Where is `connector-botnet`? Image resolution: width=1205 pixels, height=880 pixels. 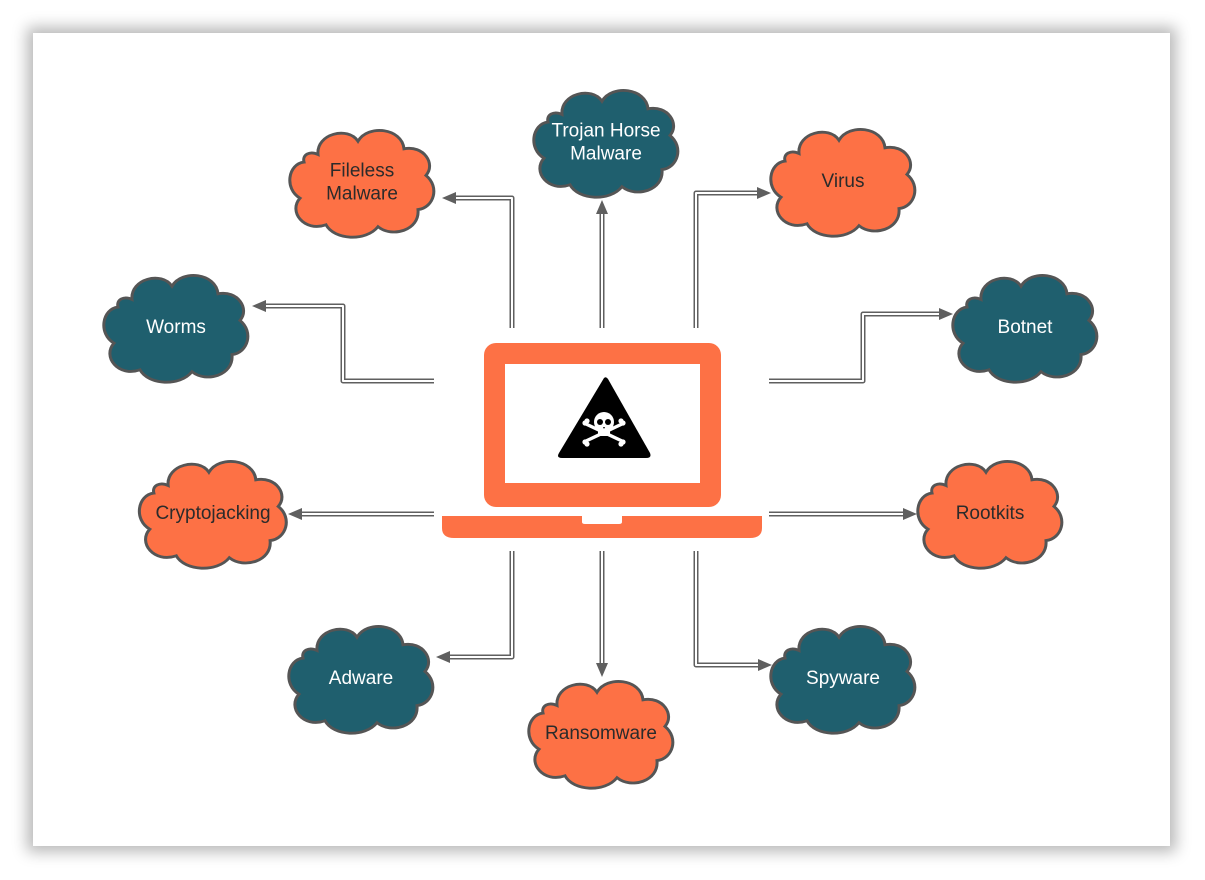
connector-botnet is located at coordinates (861, 346).